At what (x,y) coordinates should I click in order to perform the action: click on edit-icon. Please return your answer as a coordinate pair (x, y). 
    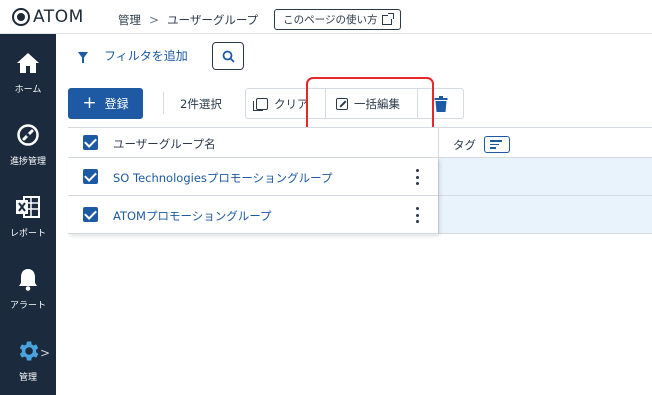
    Looking at the image, I should click on (342, 103).